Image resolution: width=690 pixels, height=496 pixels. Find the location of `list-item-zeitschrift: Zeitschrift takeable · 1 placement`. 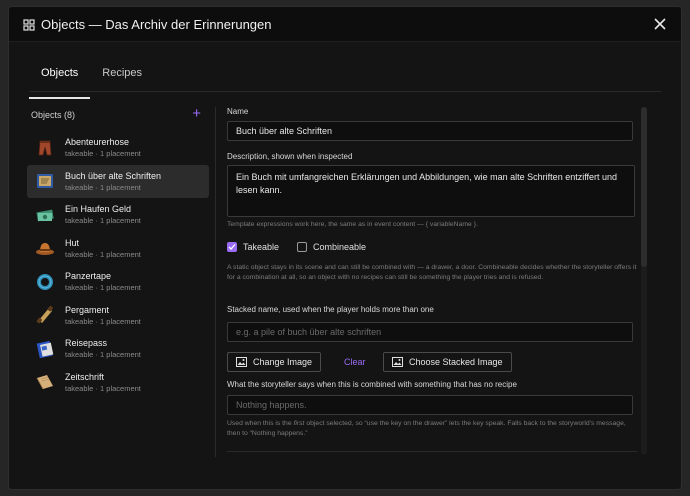

list-item-zeitschrift: Zeitschrift takeable · 1 placement is located at coordinates (118, 383).